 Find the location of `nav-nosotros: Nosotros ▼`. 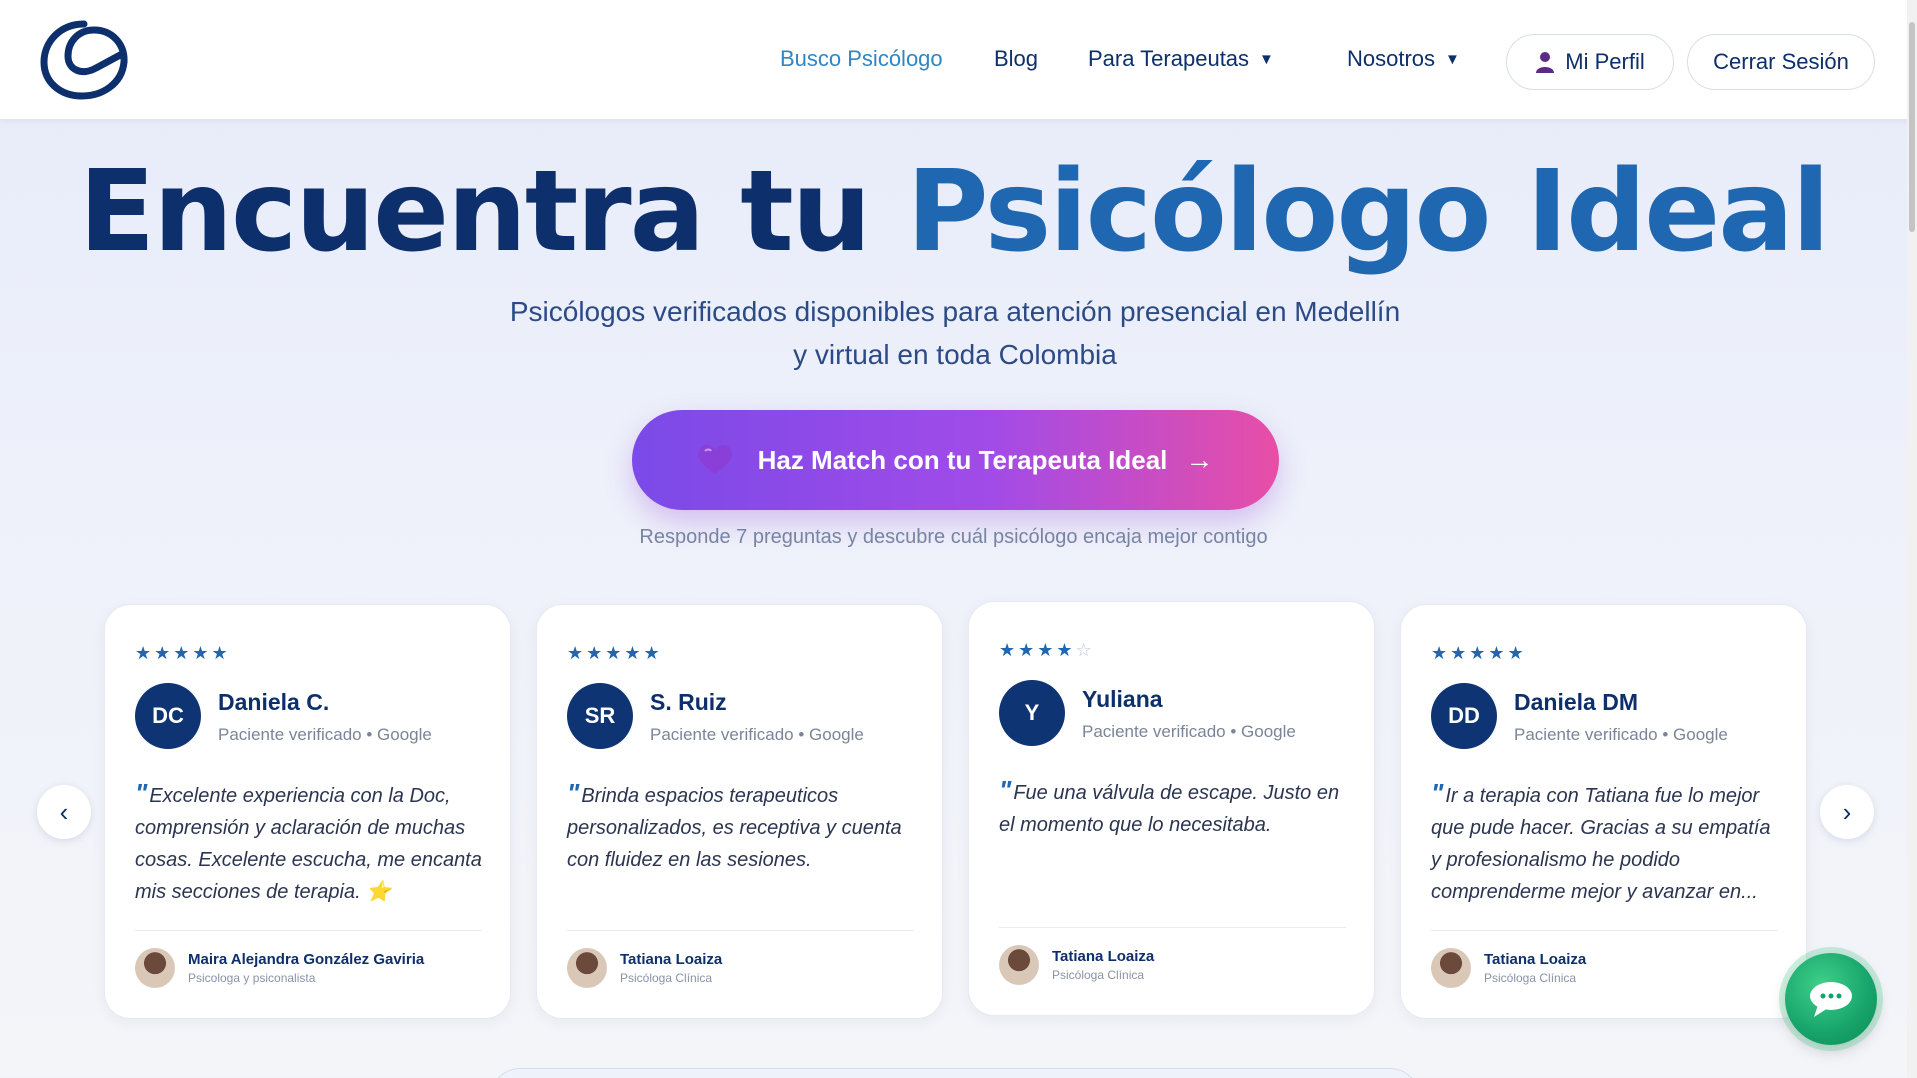

nav-nosotros: Nosotros ▼ is located at coordinates (1403, 59).